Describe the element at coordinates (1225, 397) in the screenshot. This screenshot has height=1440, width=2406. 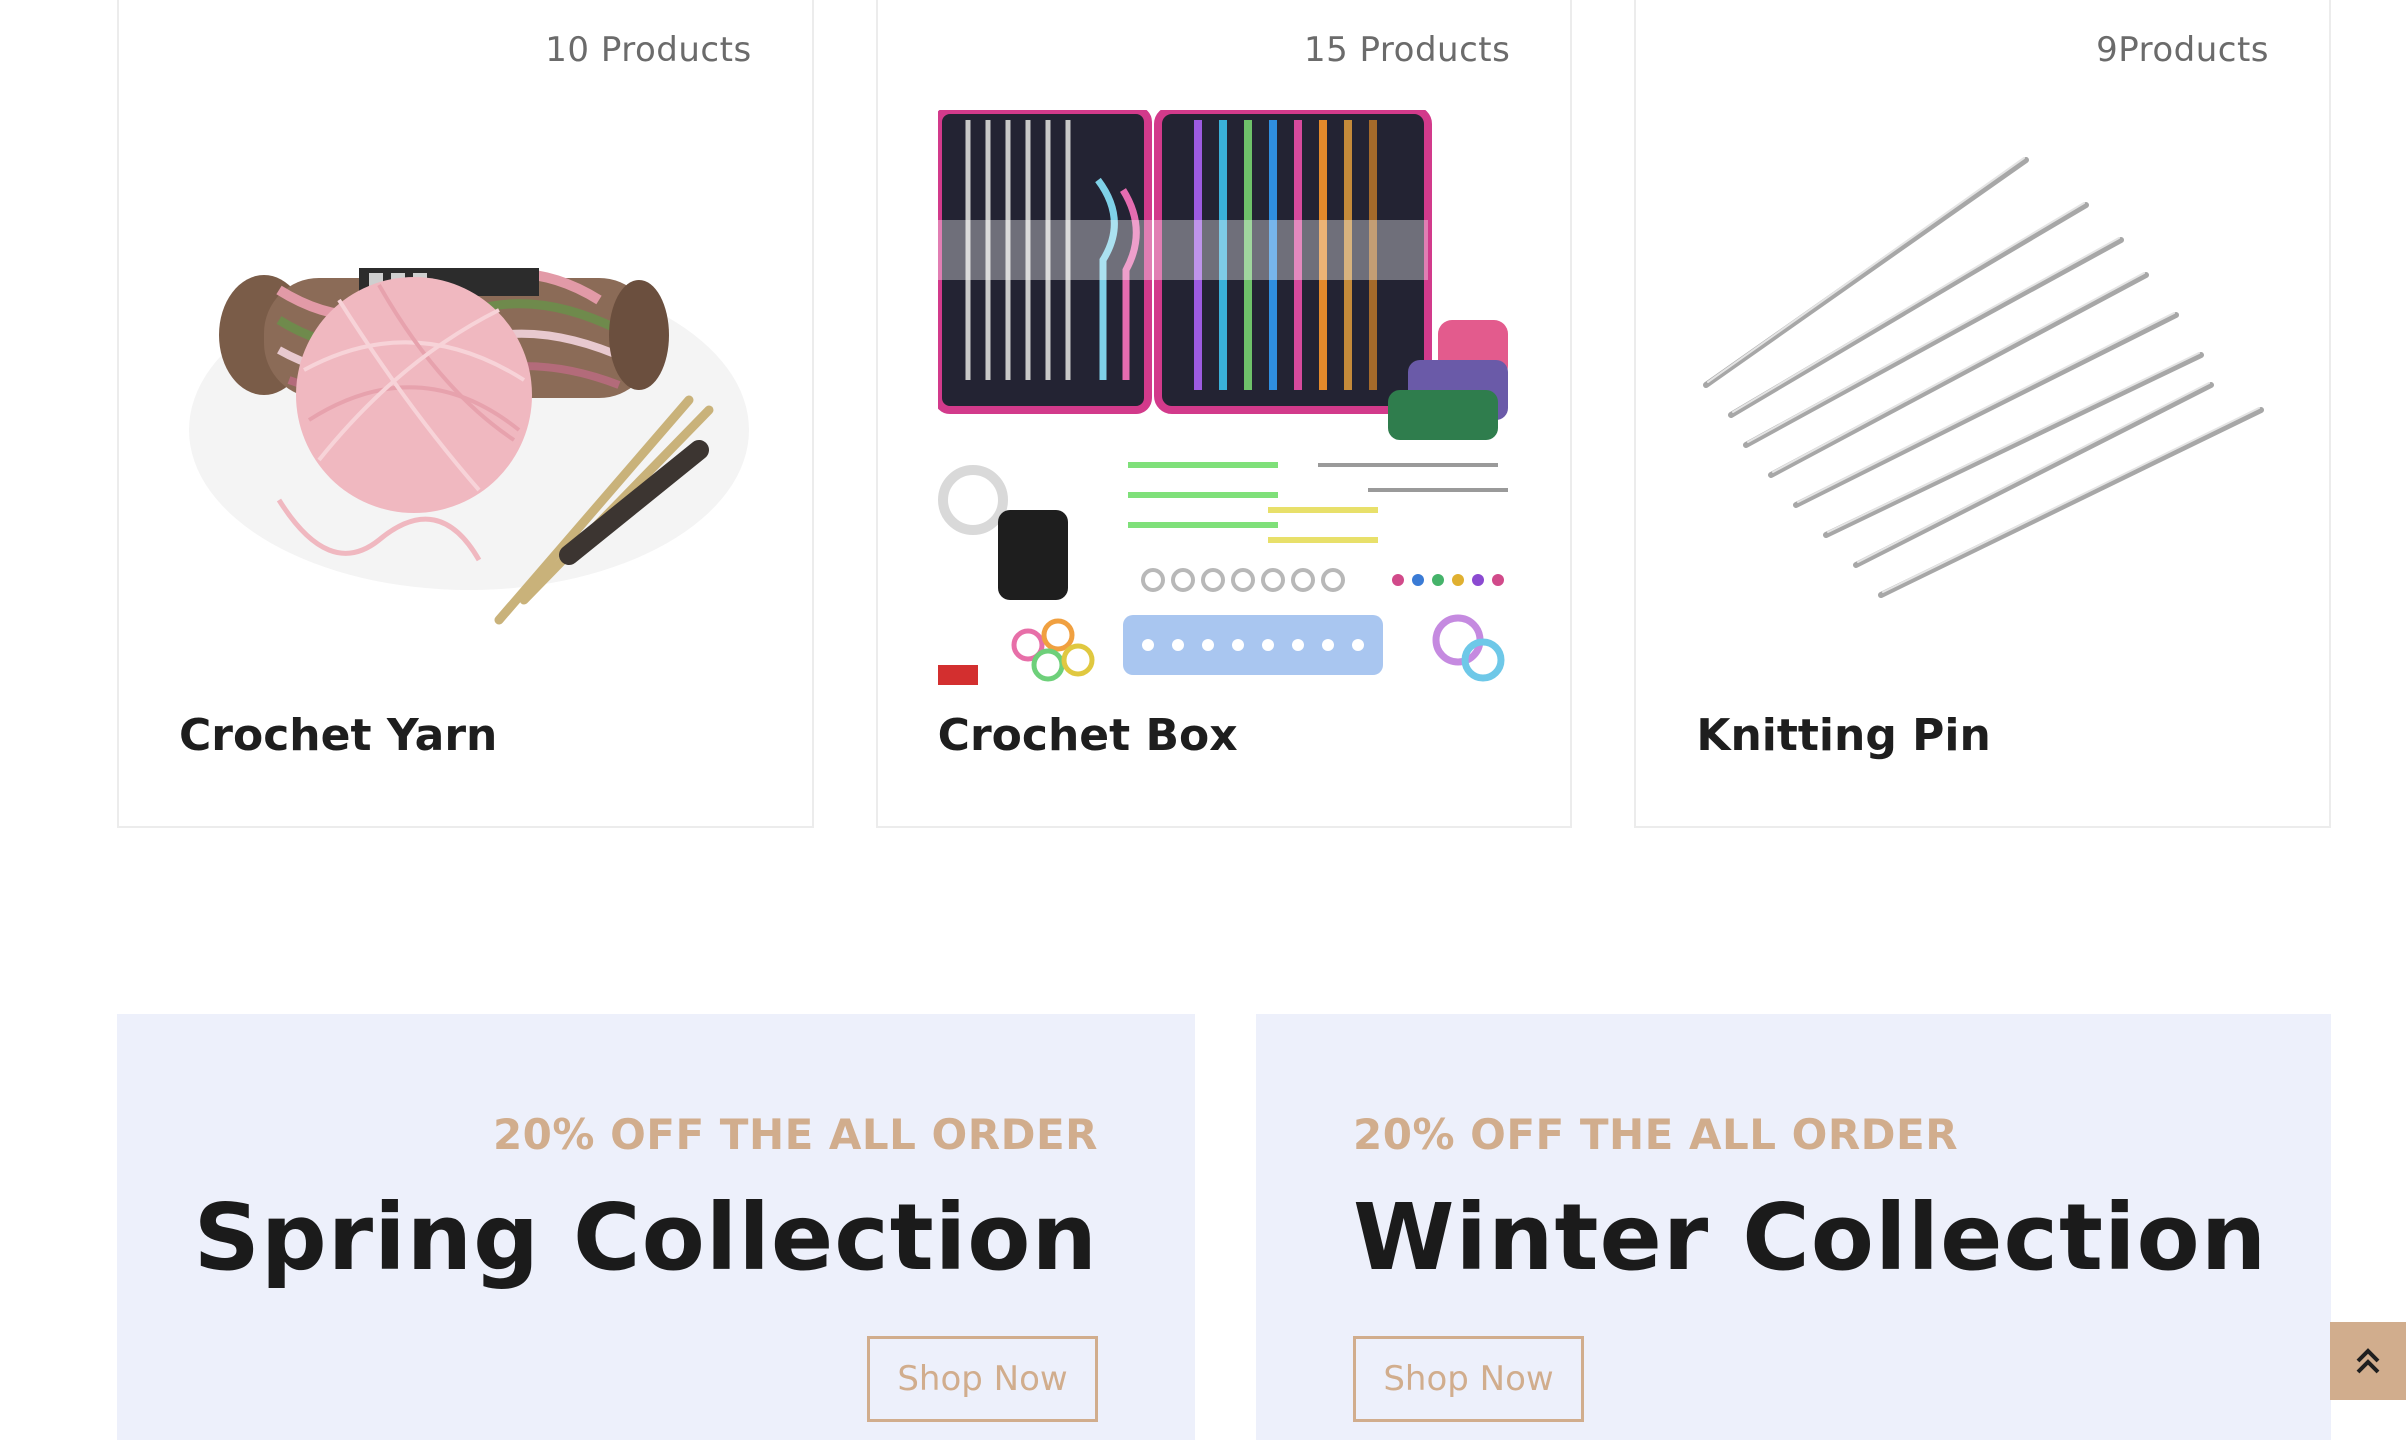
I see `crochet-kit-image` at that location.